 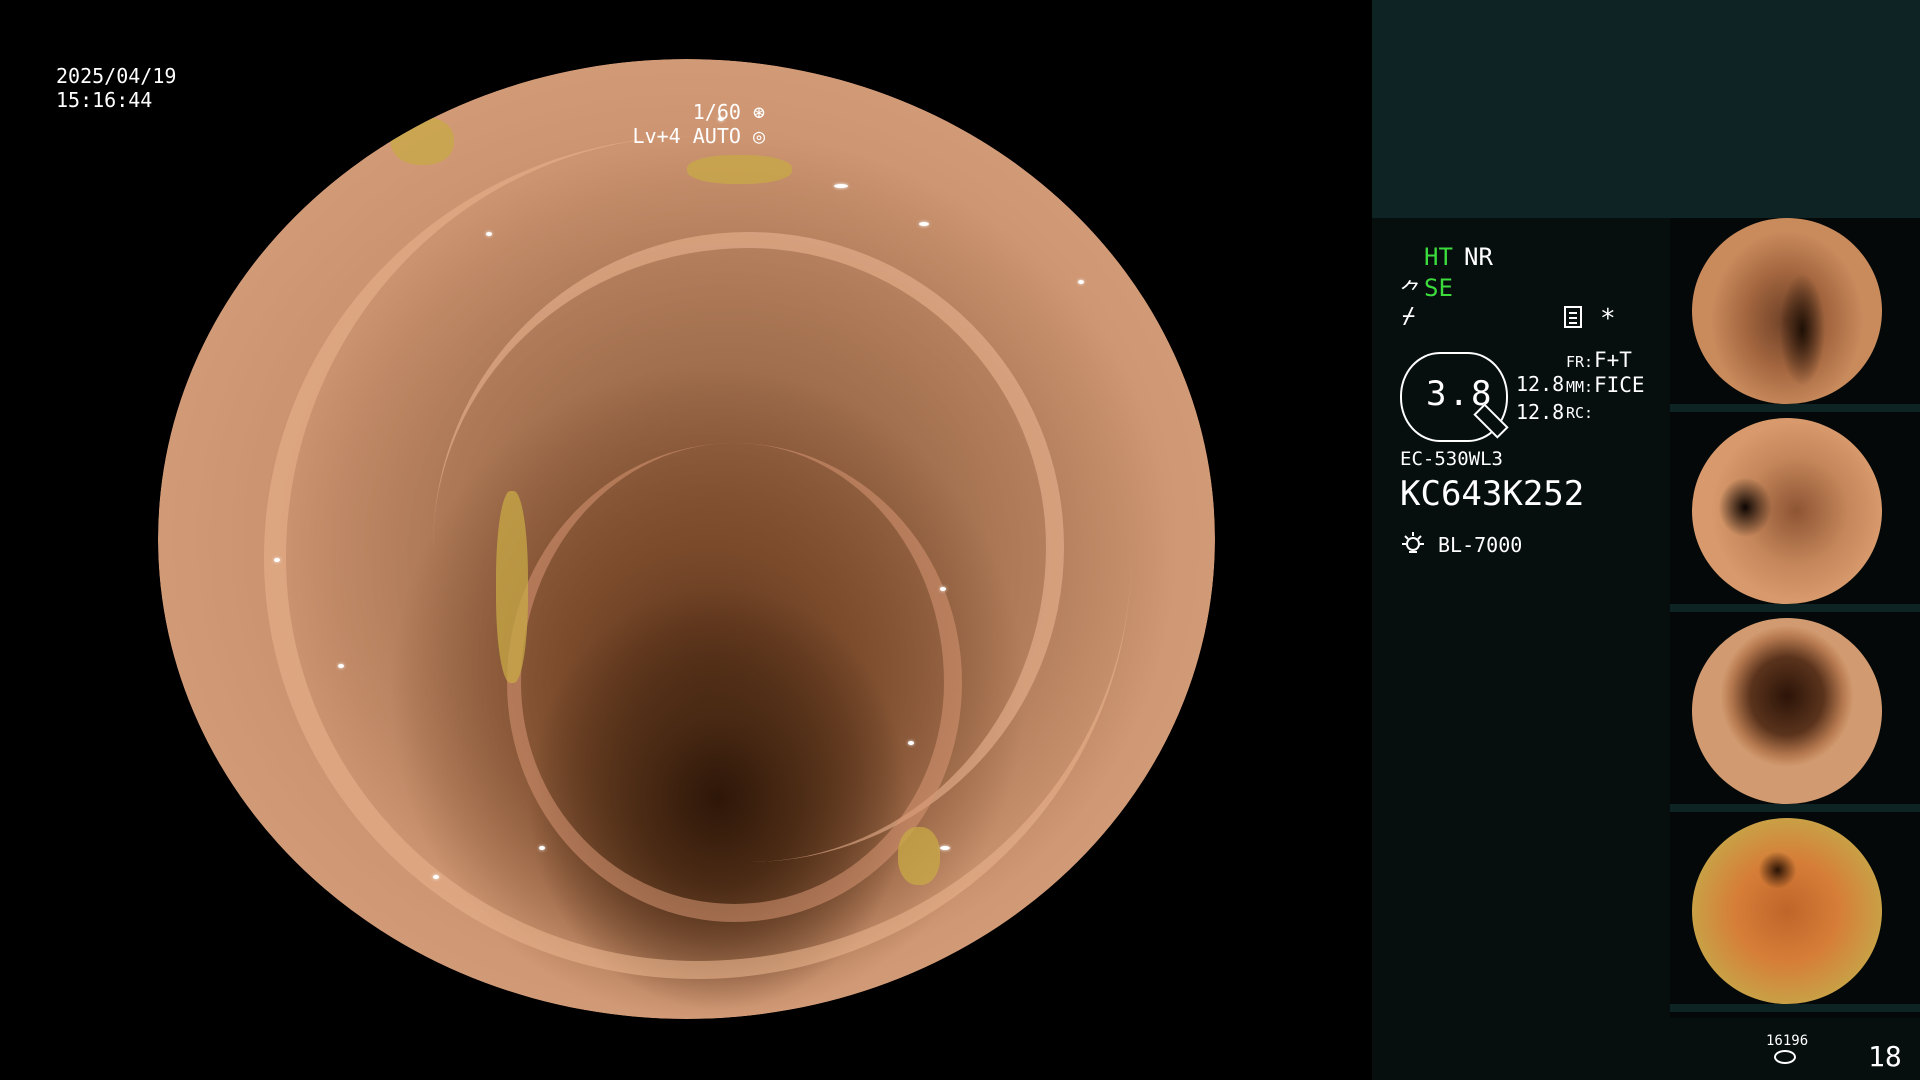 What do you see at coordinates (116, 76) in the screenshot?
I see `date-text: 2025/04/19` at bounding box center [116, 76].